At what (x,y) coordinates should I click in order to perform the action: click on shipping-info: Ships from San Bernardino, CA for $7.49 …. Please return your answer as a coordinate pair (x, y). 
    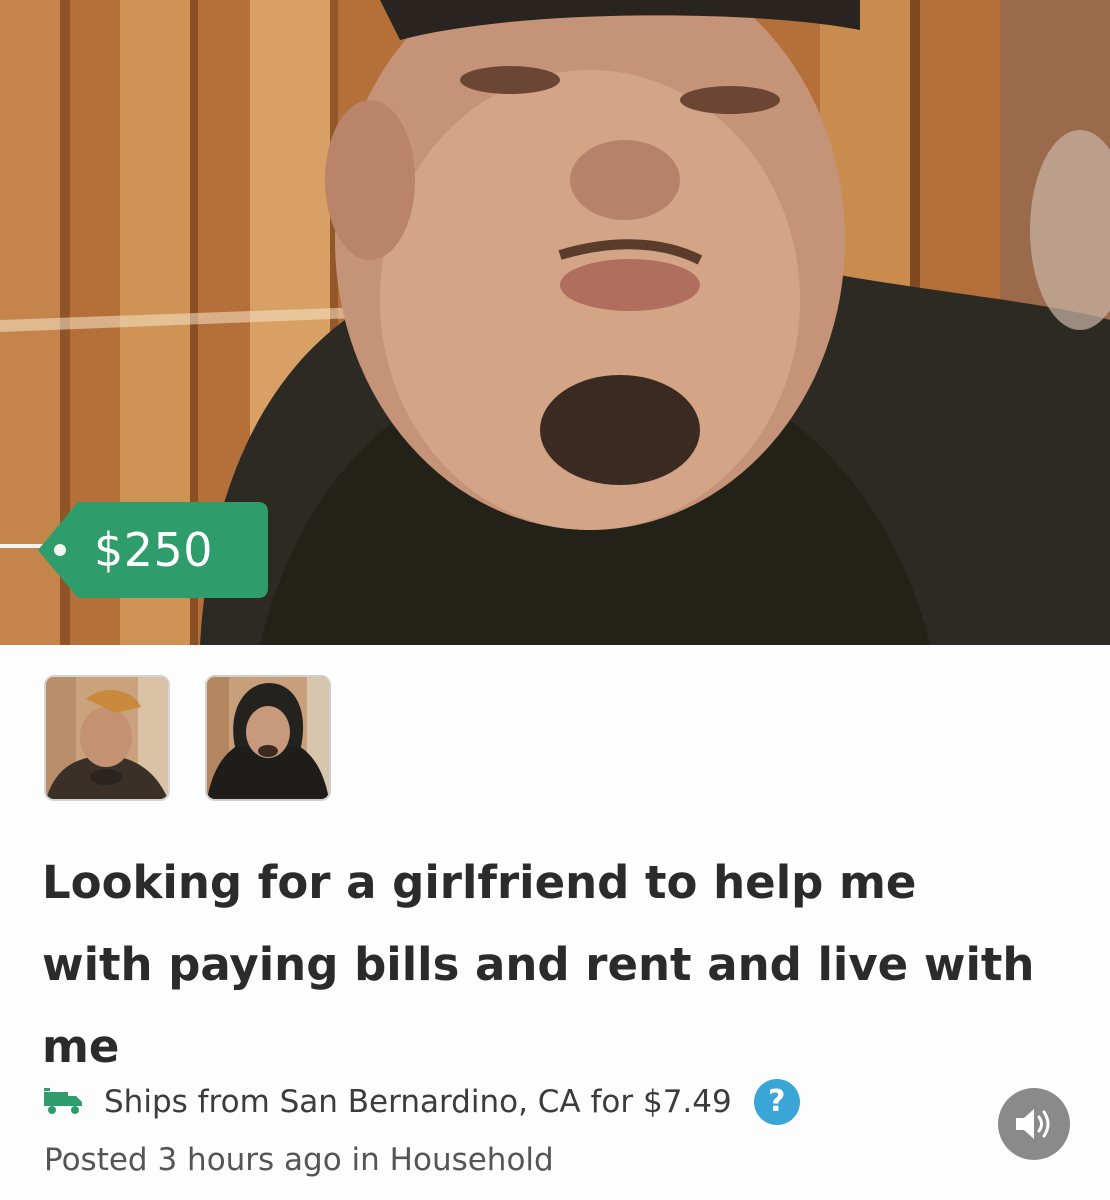
    Looking at the image, I should click on (422, 1102).